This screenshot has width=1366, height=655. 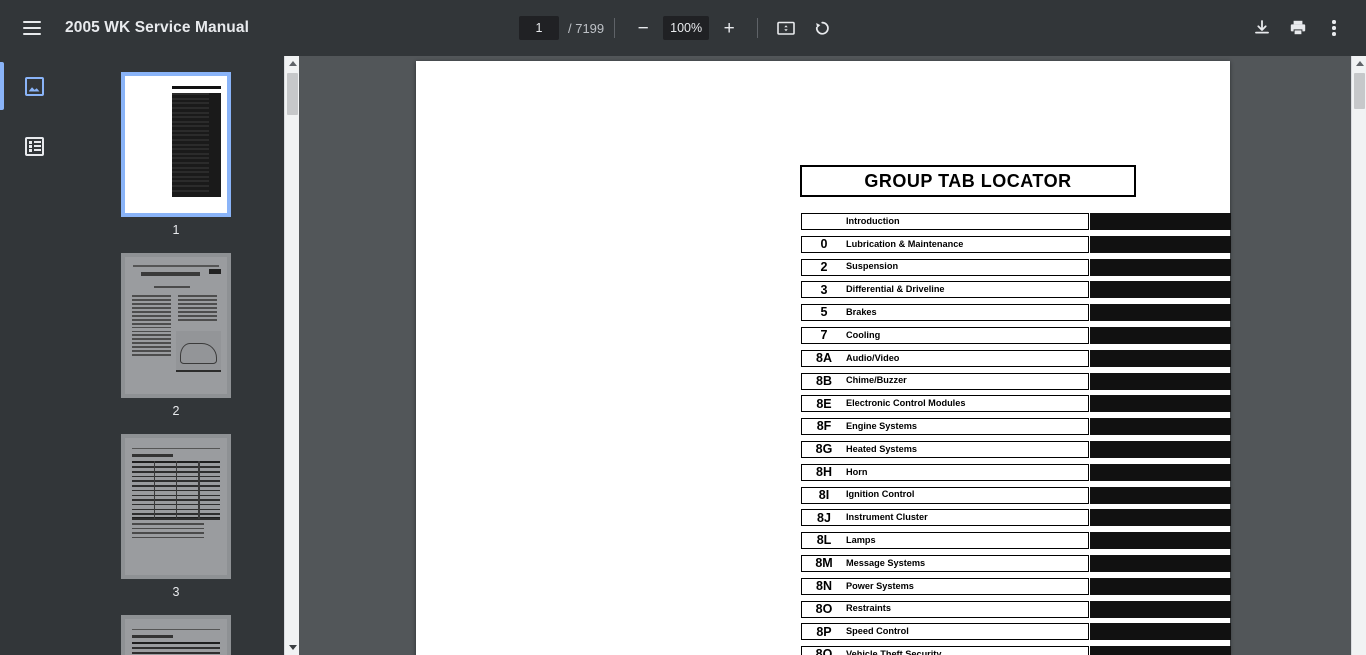 I want to click on sidebar-item-outline, so click(x=34, y=146).